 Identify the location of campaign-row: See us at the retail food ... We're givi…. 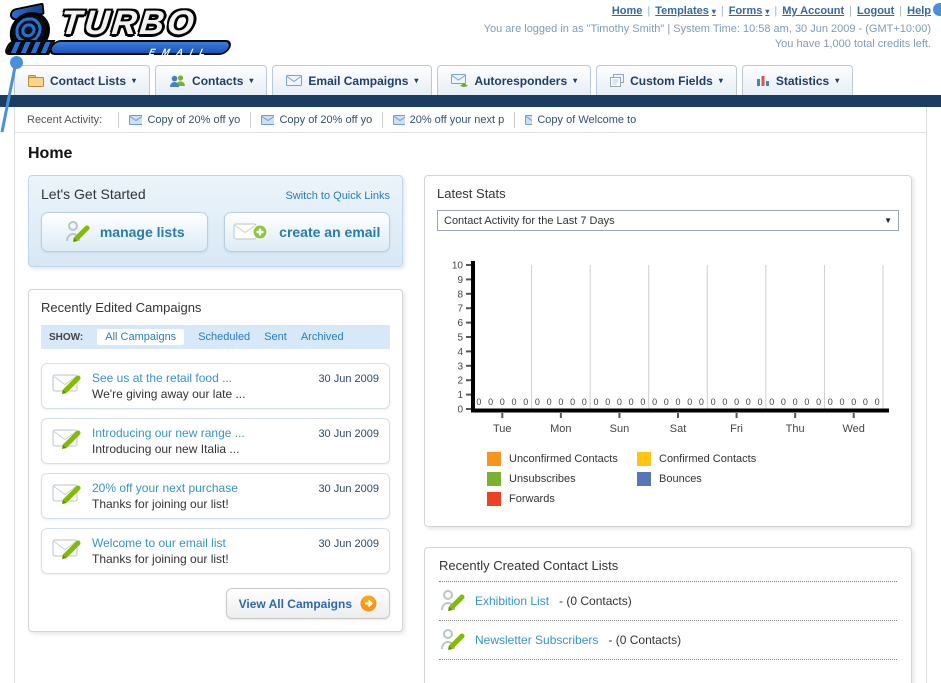
(215, 386).